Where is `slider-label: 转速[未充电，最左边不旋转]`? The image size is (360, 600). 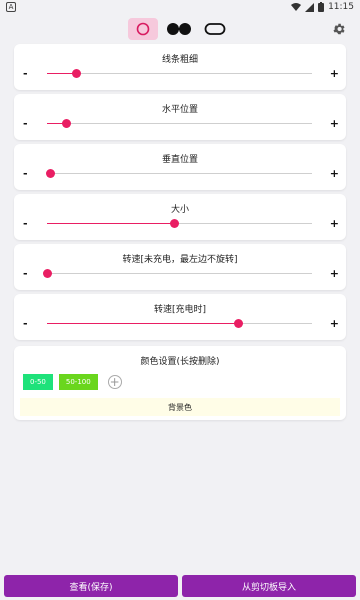
slider-label: 转速[未充电，最左边不旋转] is located at coordinates (180, 260).